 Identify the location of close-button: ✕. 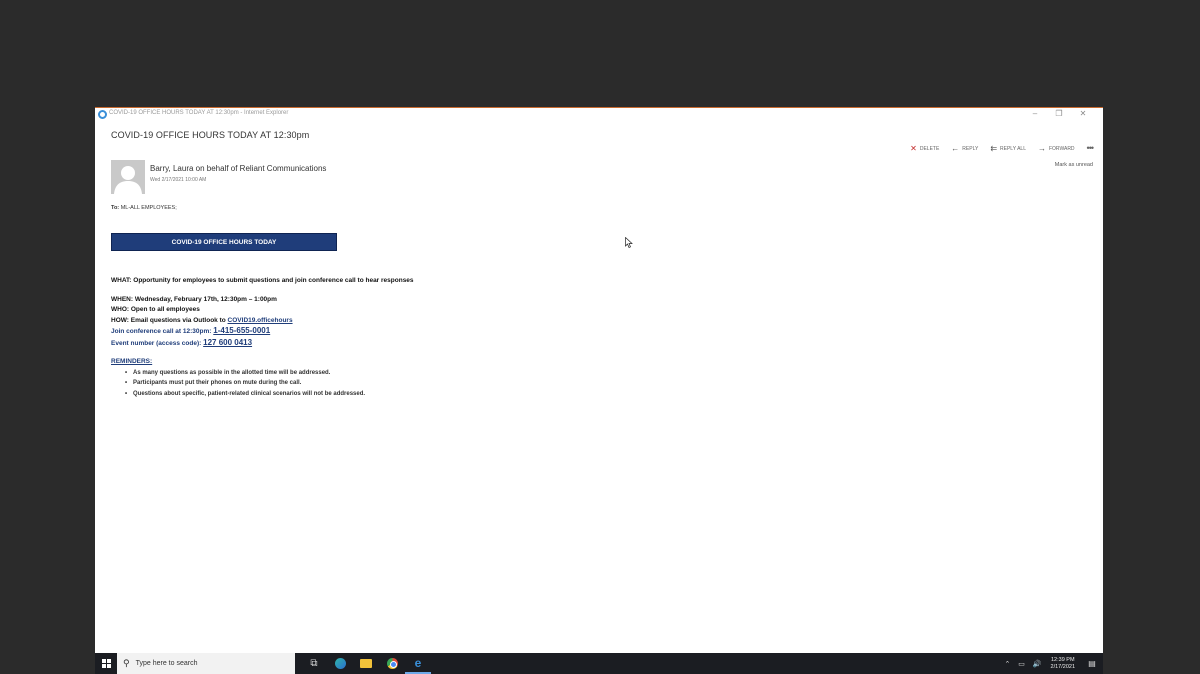
(1083, 114).